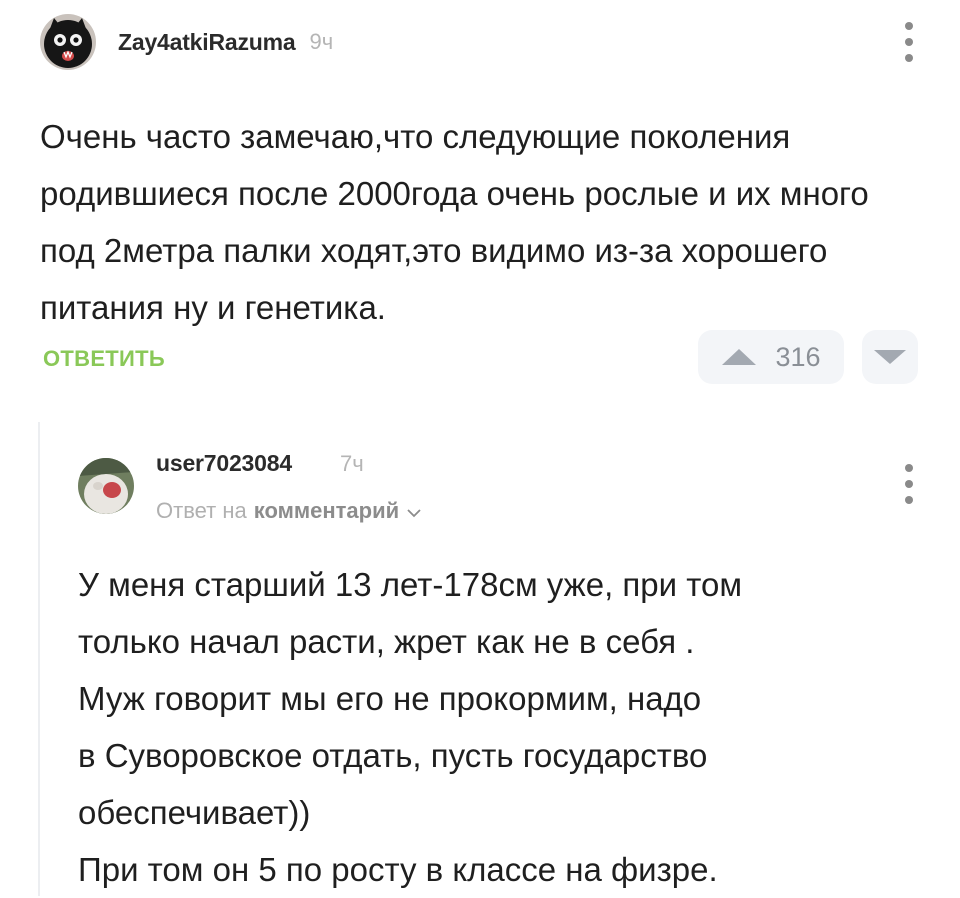 The height and width of the screenshot is (898, 960). I want to click on downvote-button, so click(890, 357).